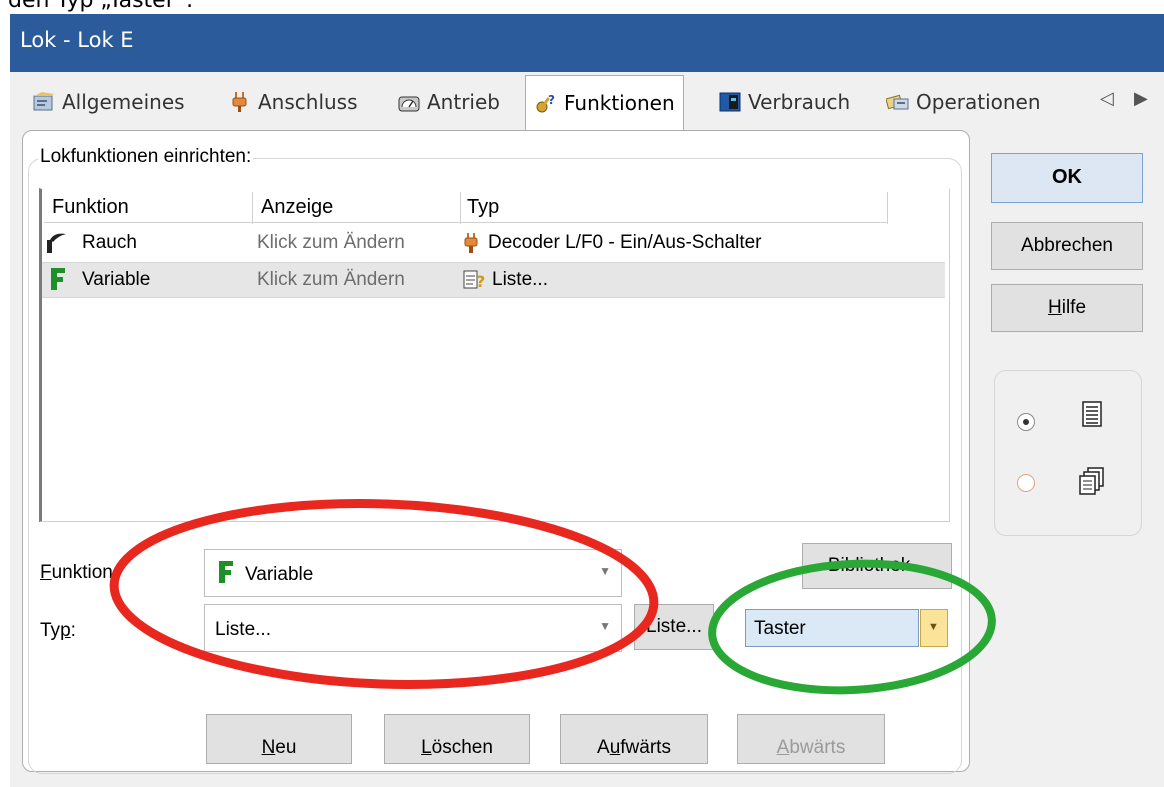  I want to click on red-annotation-ellipse, so click(384, 594).